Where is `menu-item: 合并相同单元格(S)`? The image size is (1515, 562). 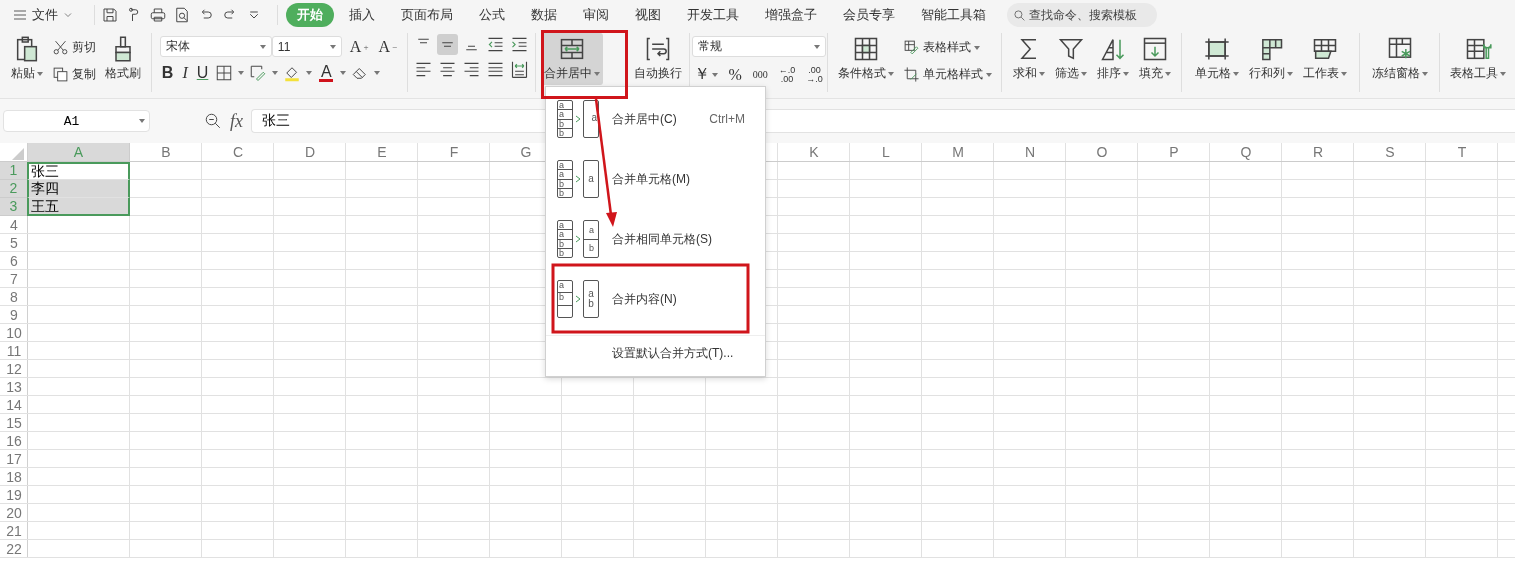
menu-item: 合并相同单元格(S) is located at coordinates (688, 239).